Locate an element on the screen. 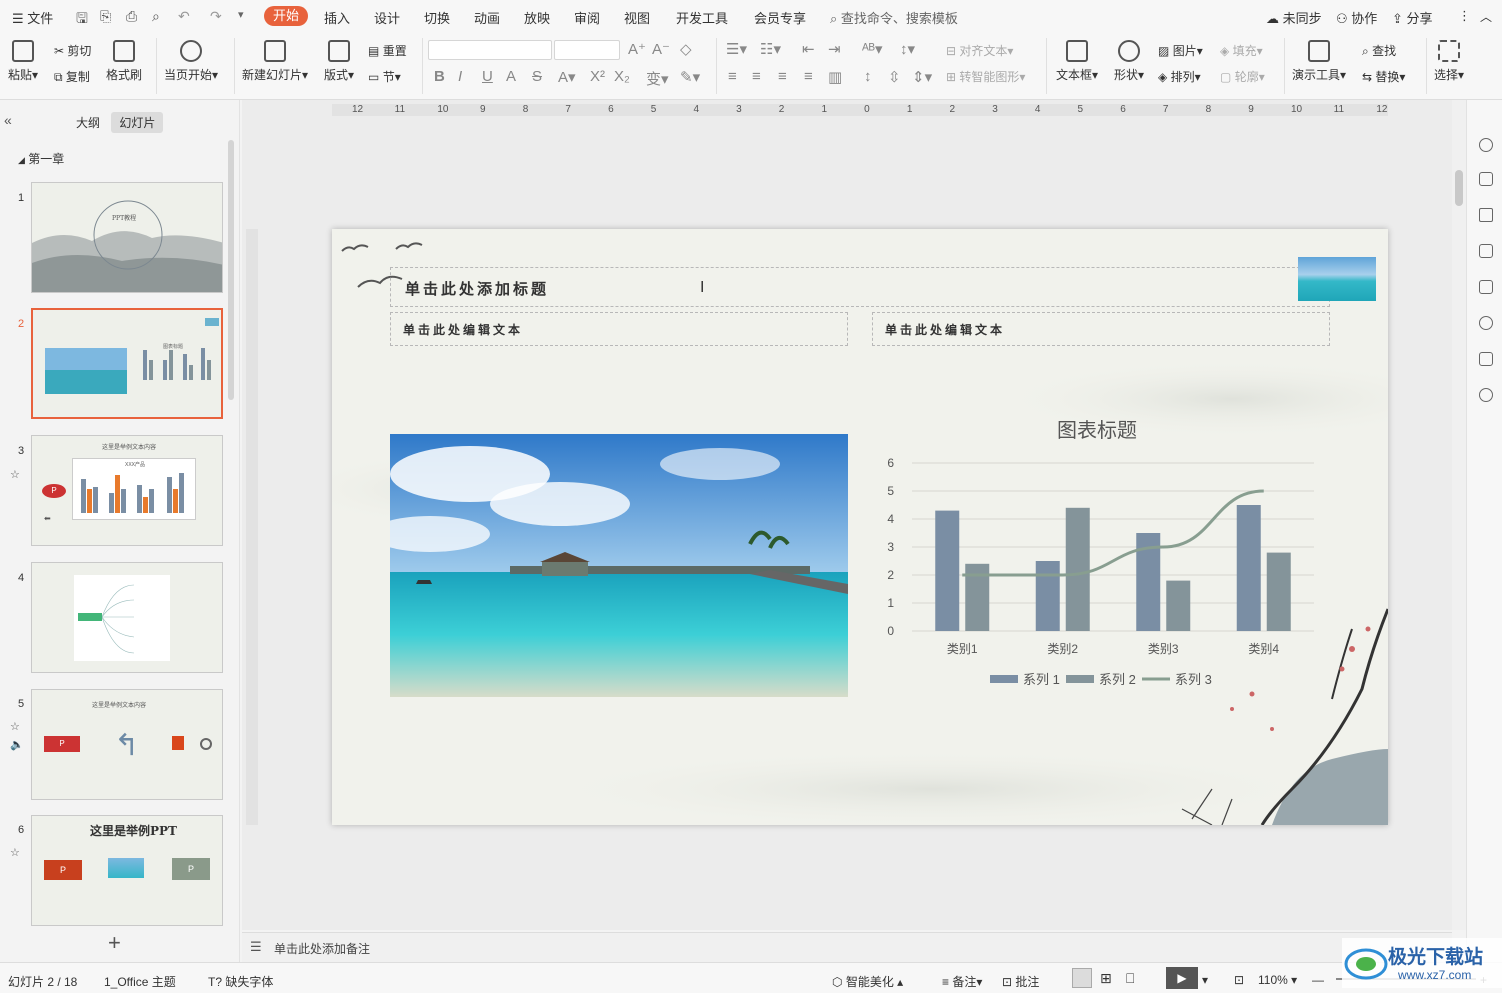 The width and height of the screenshot is (1502, 993). tab-view: 视图 is located at coordinates (637, 17).